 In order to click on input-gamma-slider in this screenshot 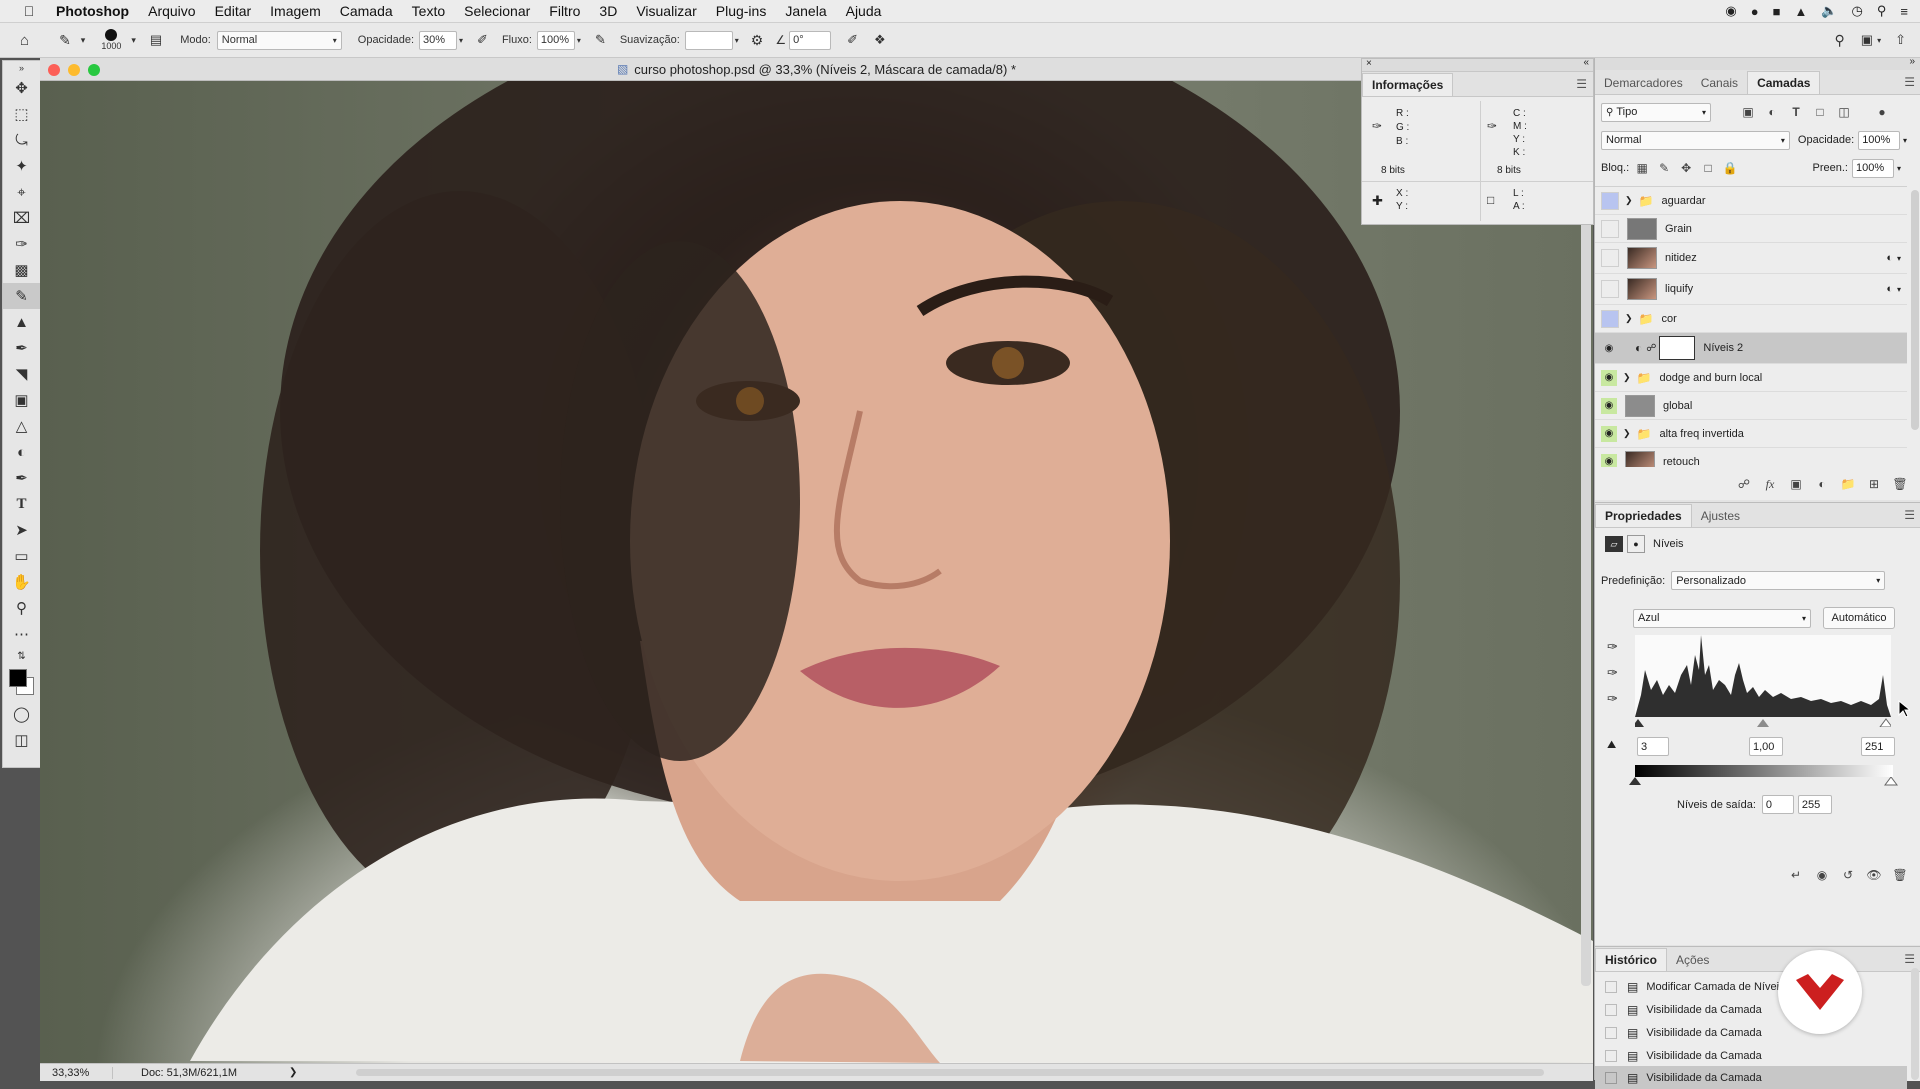, I will do `click(1763, 723)`.